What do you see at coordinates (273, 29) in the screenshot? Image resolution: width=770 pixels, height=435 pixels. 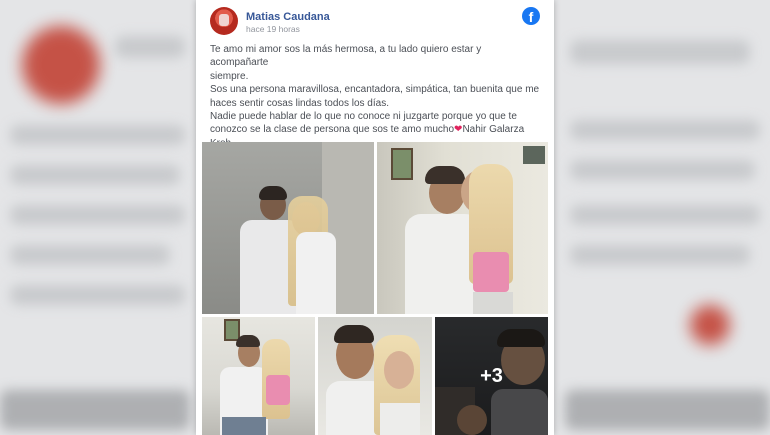 I see `post-timestamp: hace 19 horas` at bounding box center [273, 29].